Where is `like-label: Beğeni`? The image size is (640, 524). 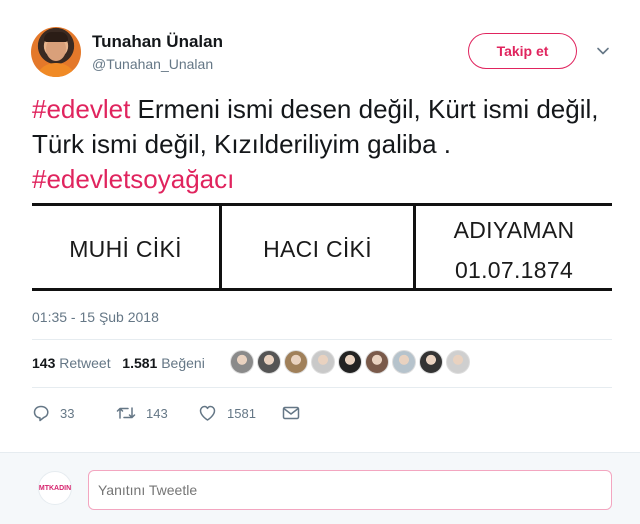
like-label: Beğeni is located at coordinates (183, 363).